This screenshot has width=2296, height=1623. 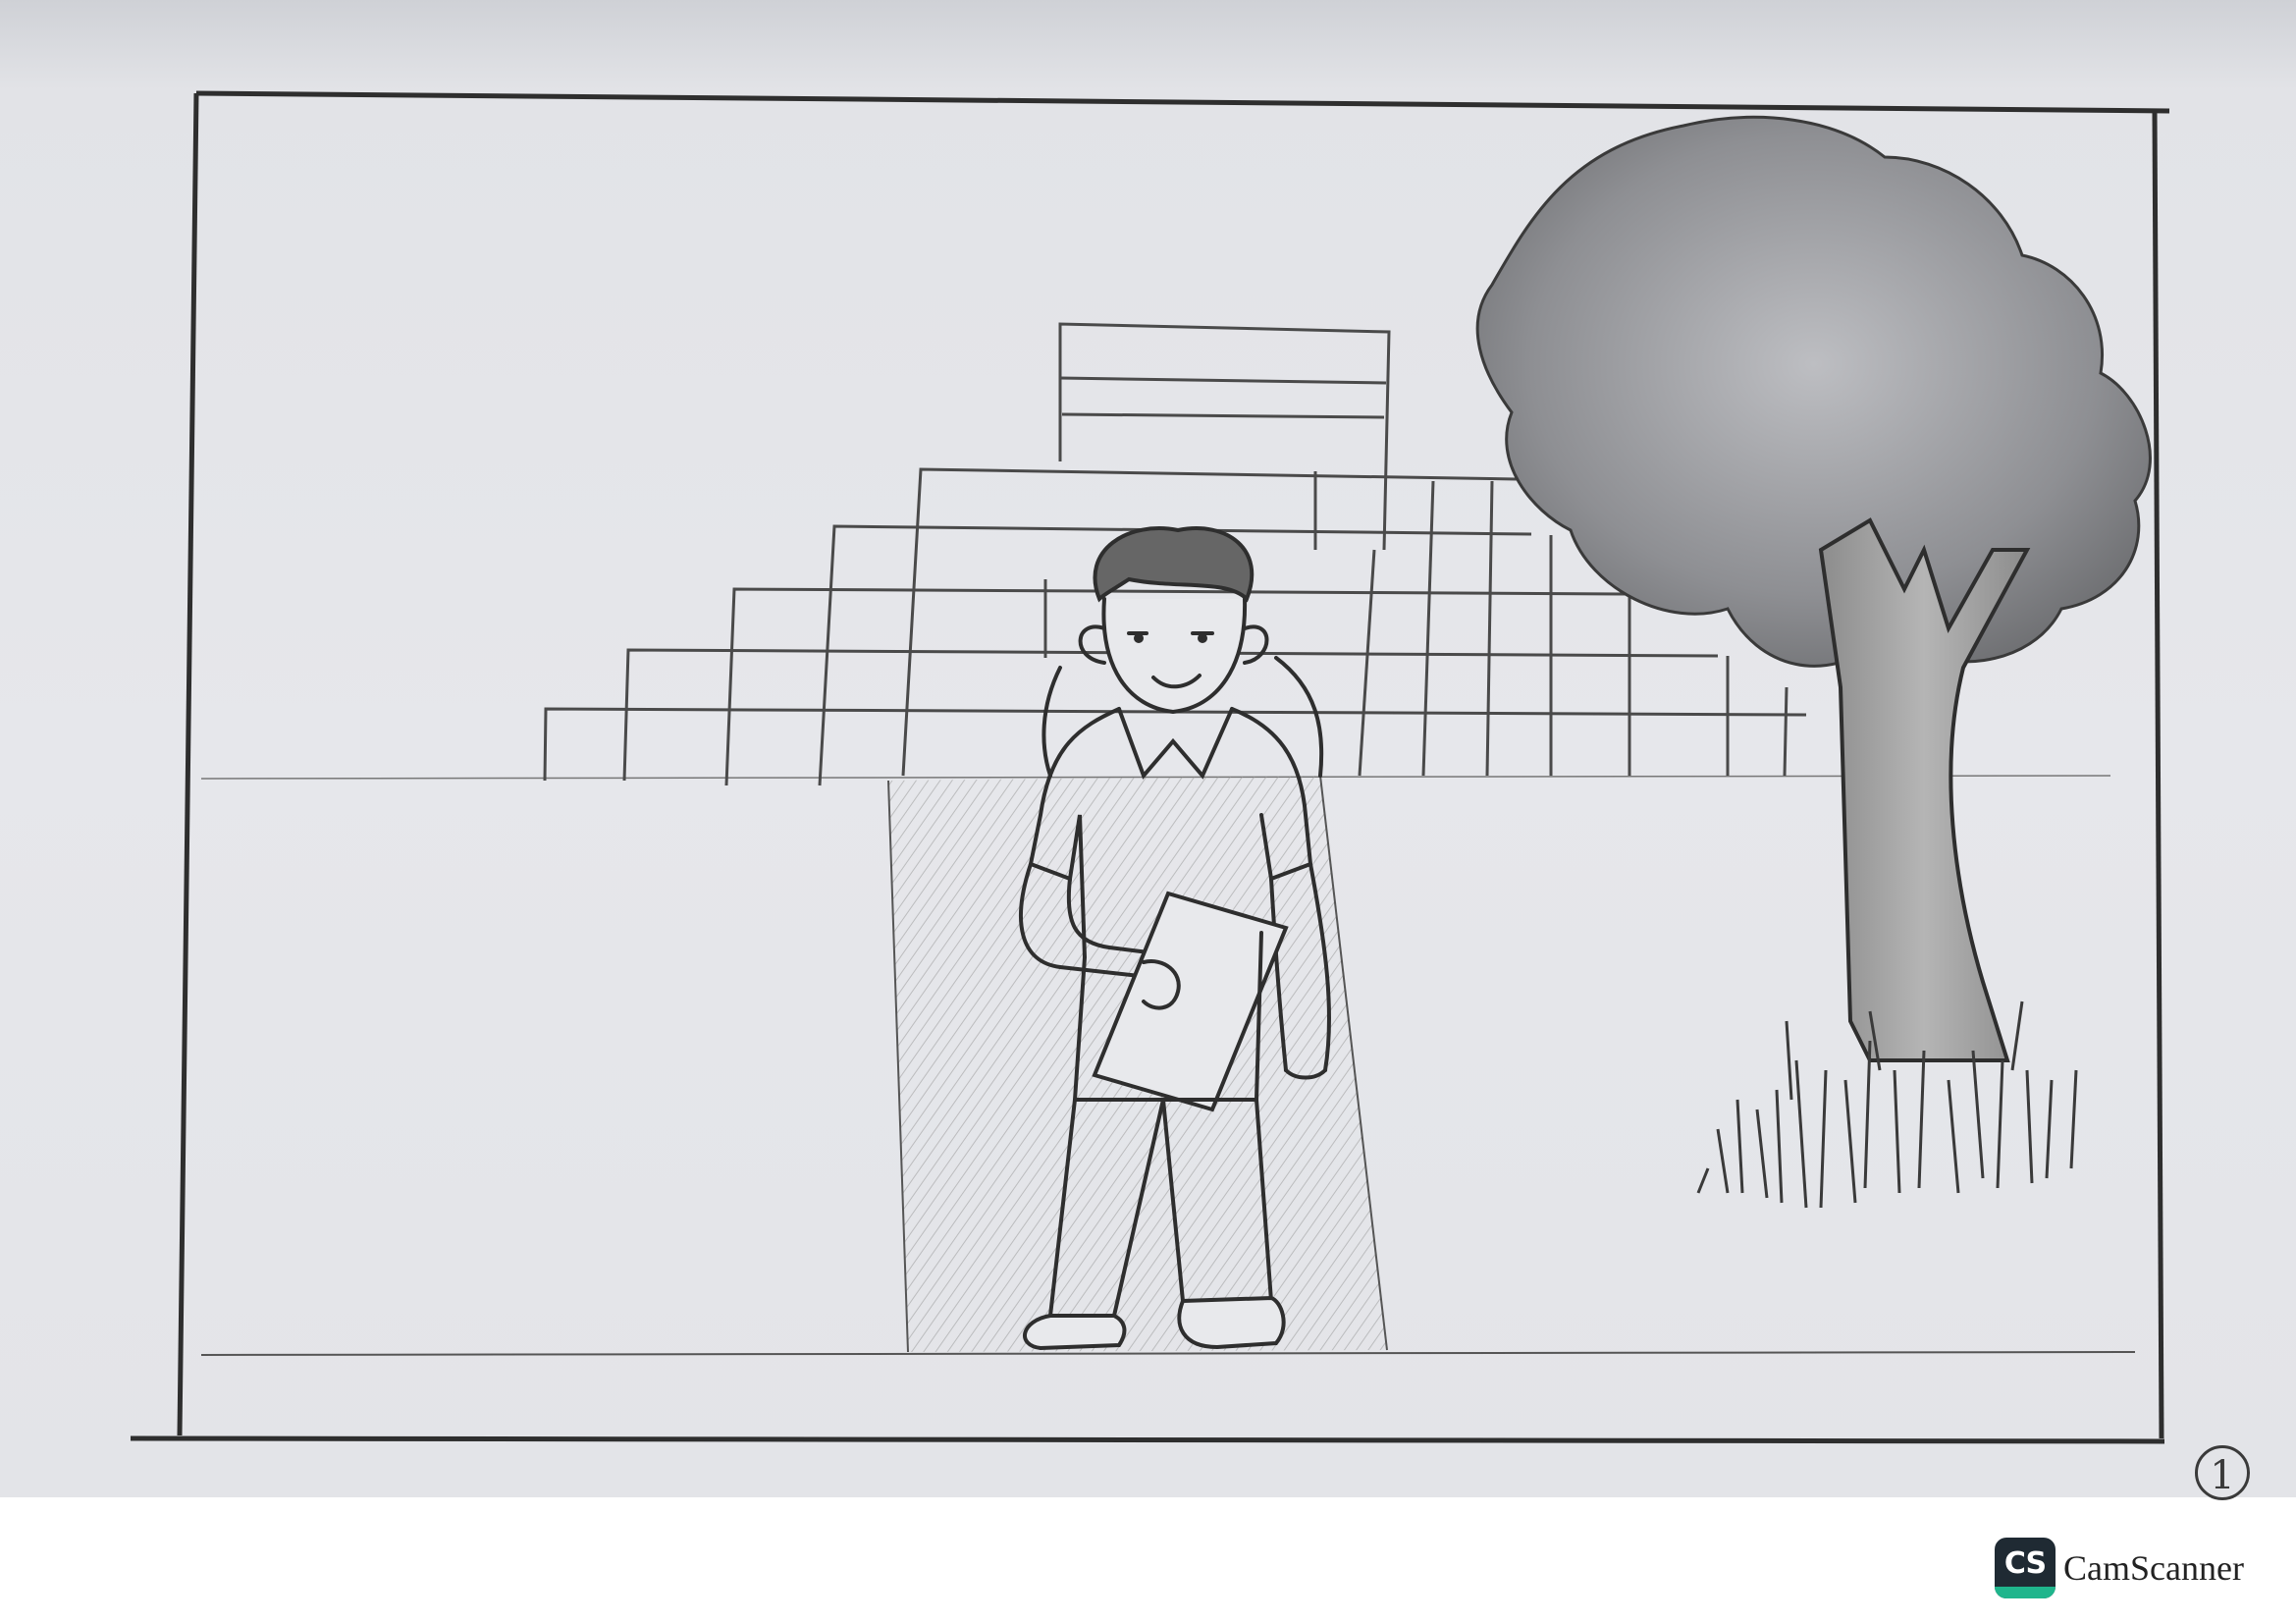 I want to click on camscanner-app-name: CamScanner, so click(x=2153, y=1568).